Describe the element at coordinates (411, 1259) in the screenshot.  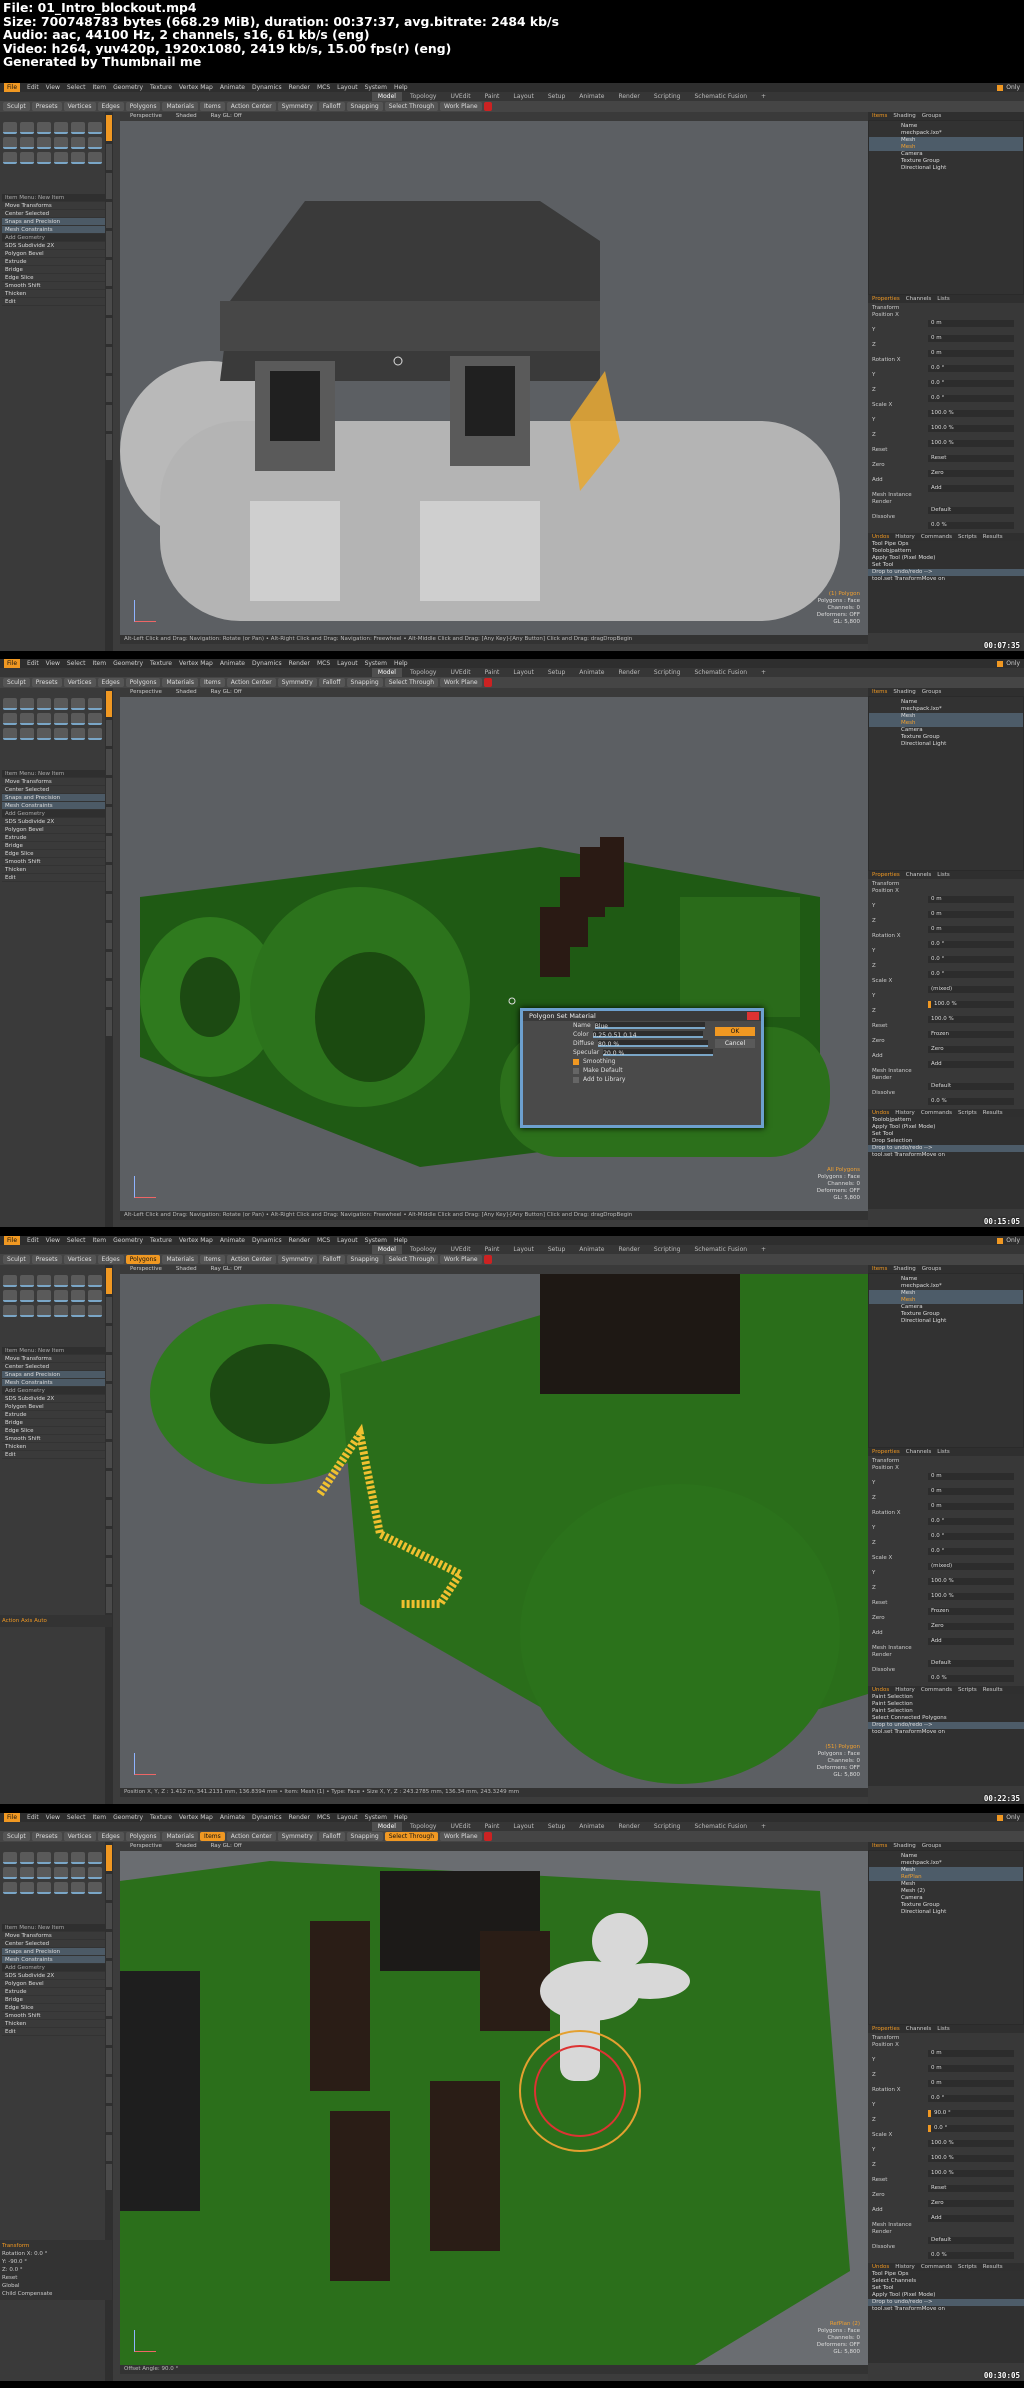
I see `toolbar-button: Select Through` at that location.